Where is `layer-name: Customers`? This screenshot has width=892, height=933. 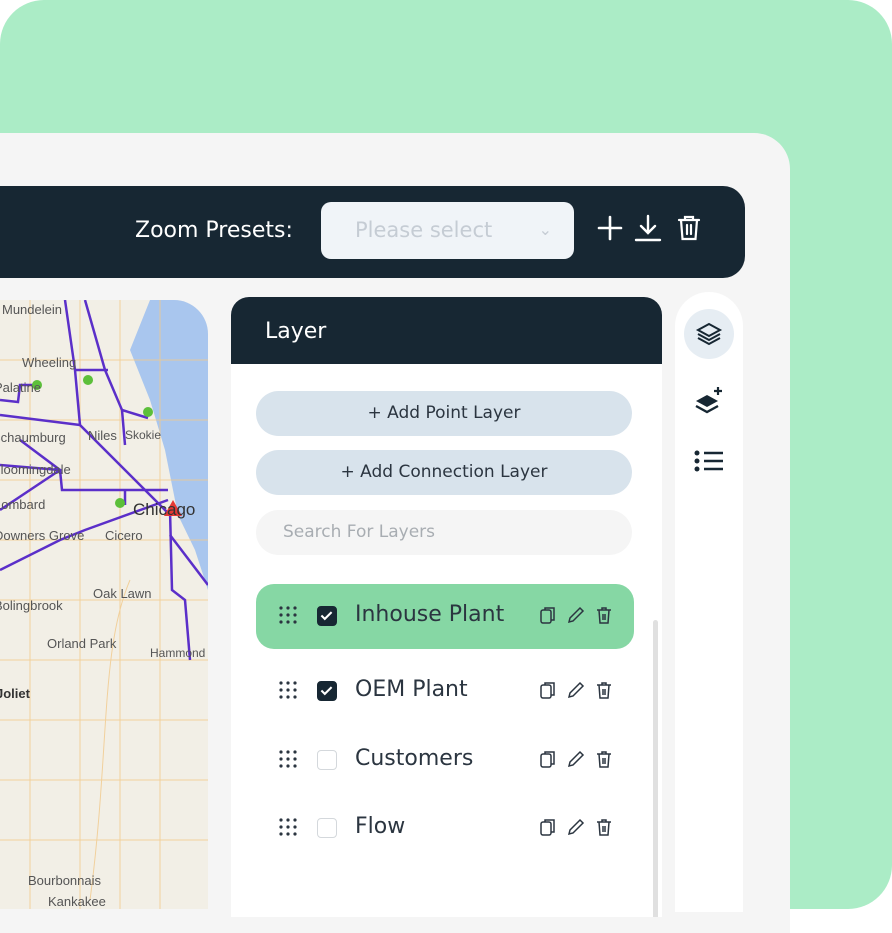
layer-name: Customers is located at coordinates (414, 758).